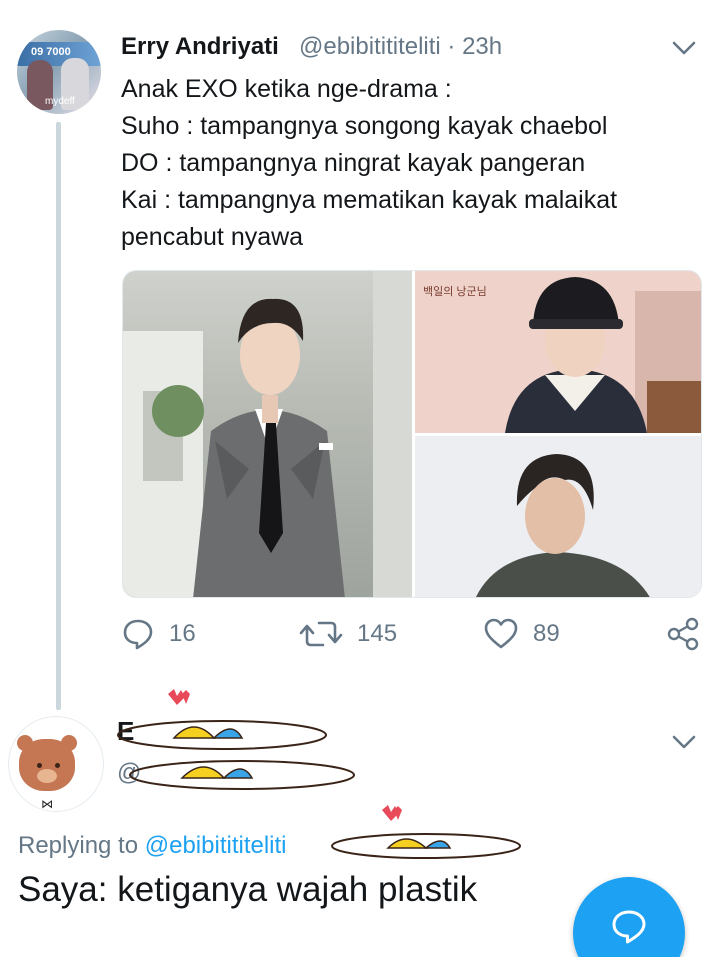  What do you see at coordinates (200, 47) in the screenshot?
I see `author-name: Erry Andriyati` at bounding box center [200, 47].